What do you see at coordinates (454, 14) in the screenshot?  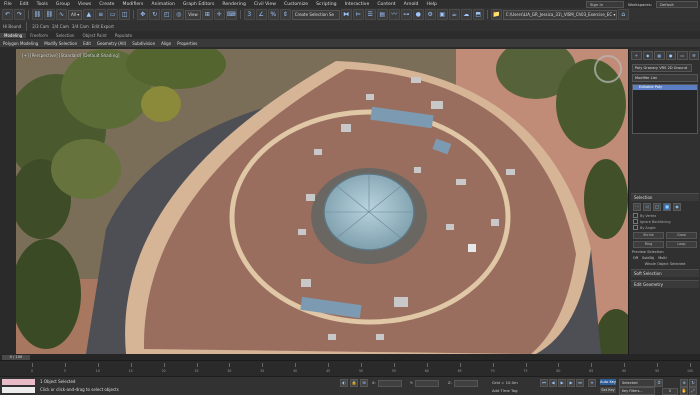 I see `render-production-icon: ☕` at bounding box center [454, 14].